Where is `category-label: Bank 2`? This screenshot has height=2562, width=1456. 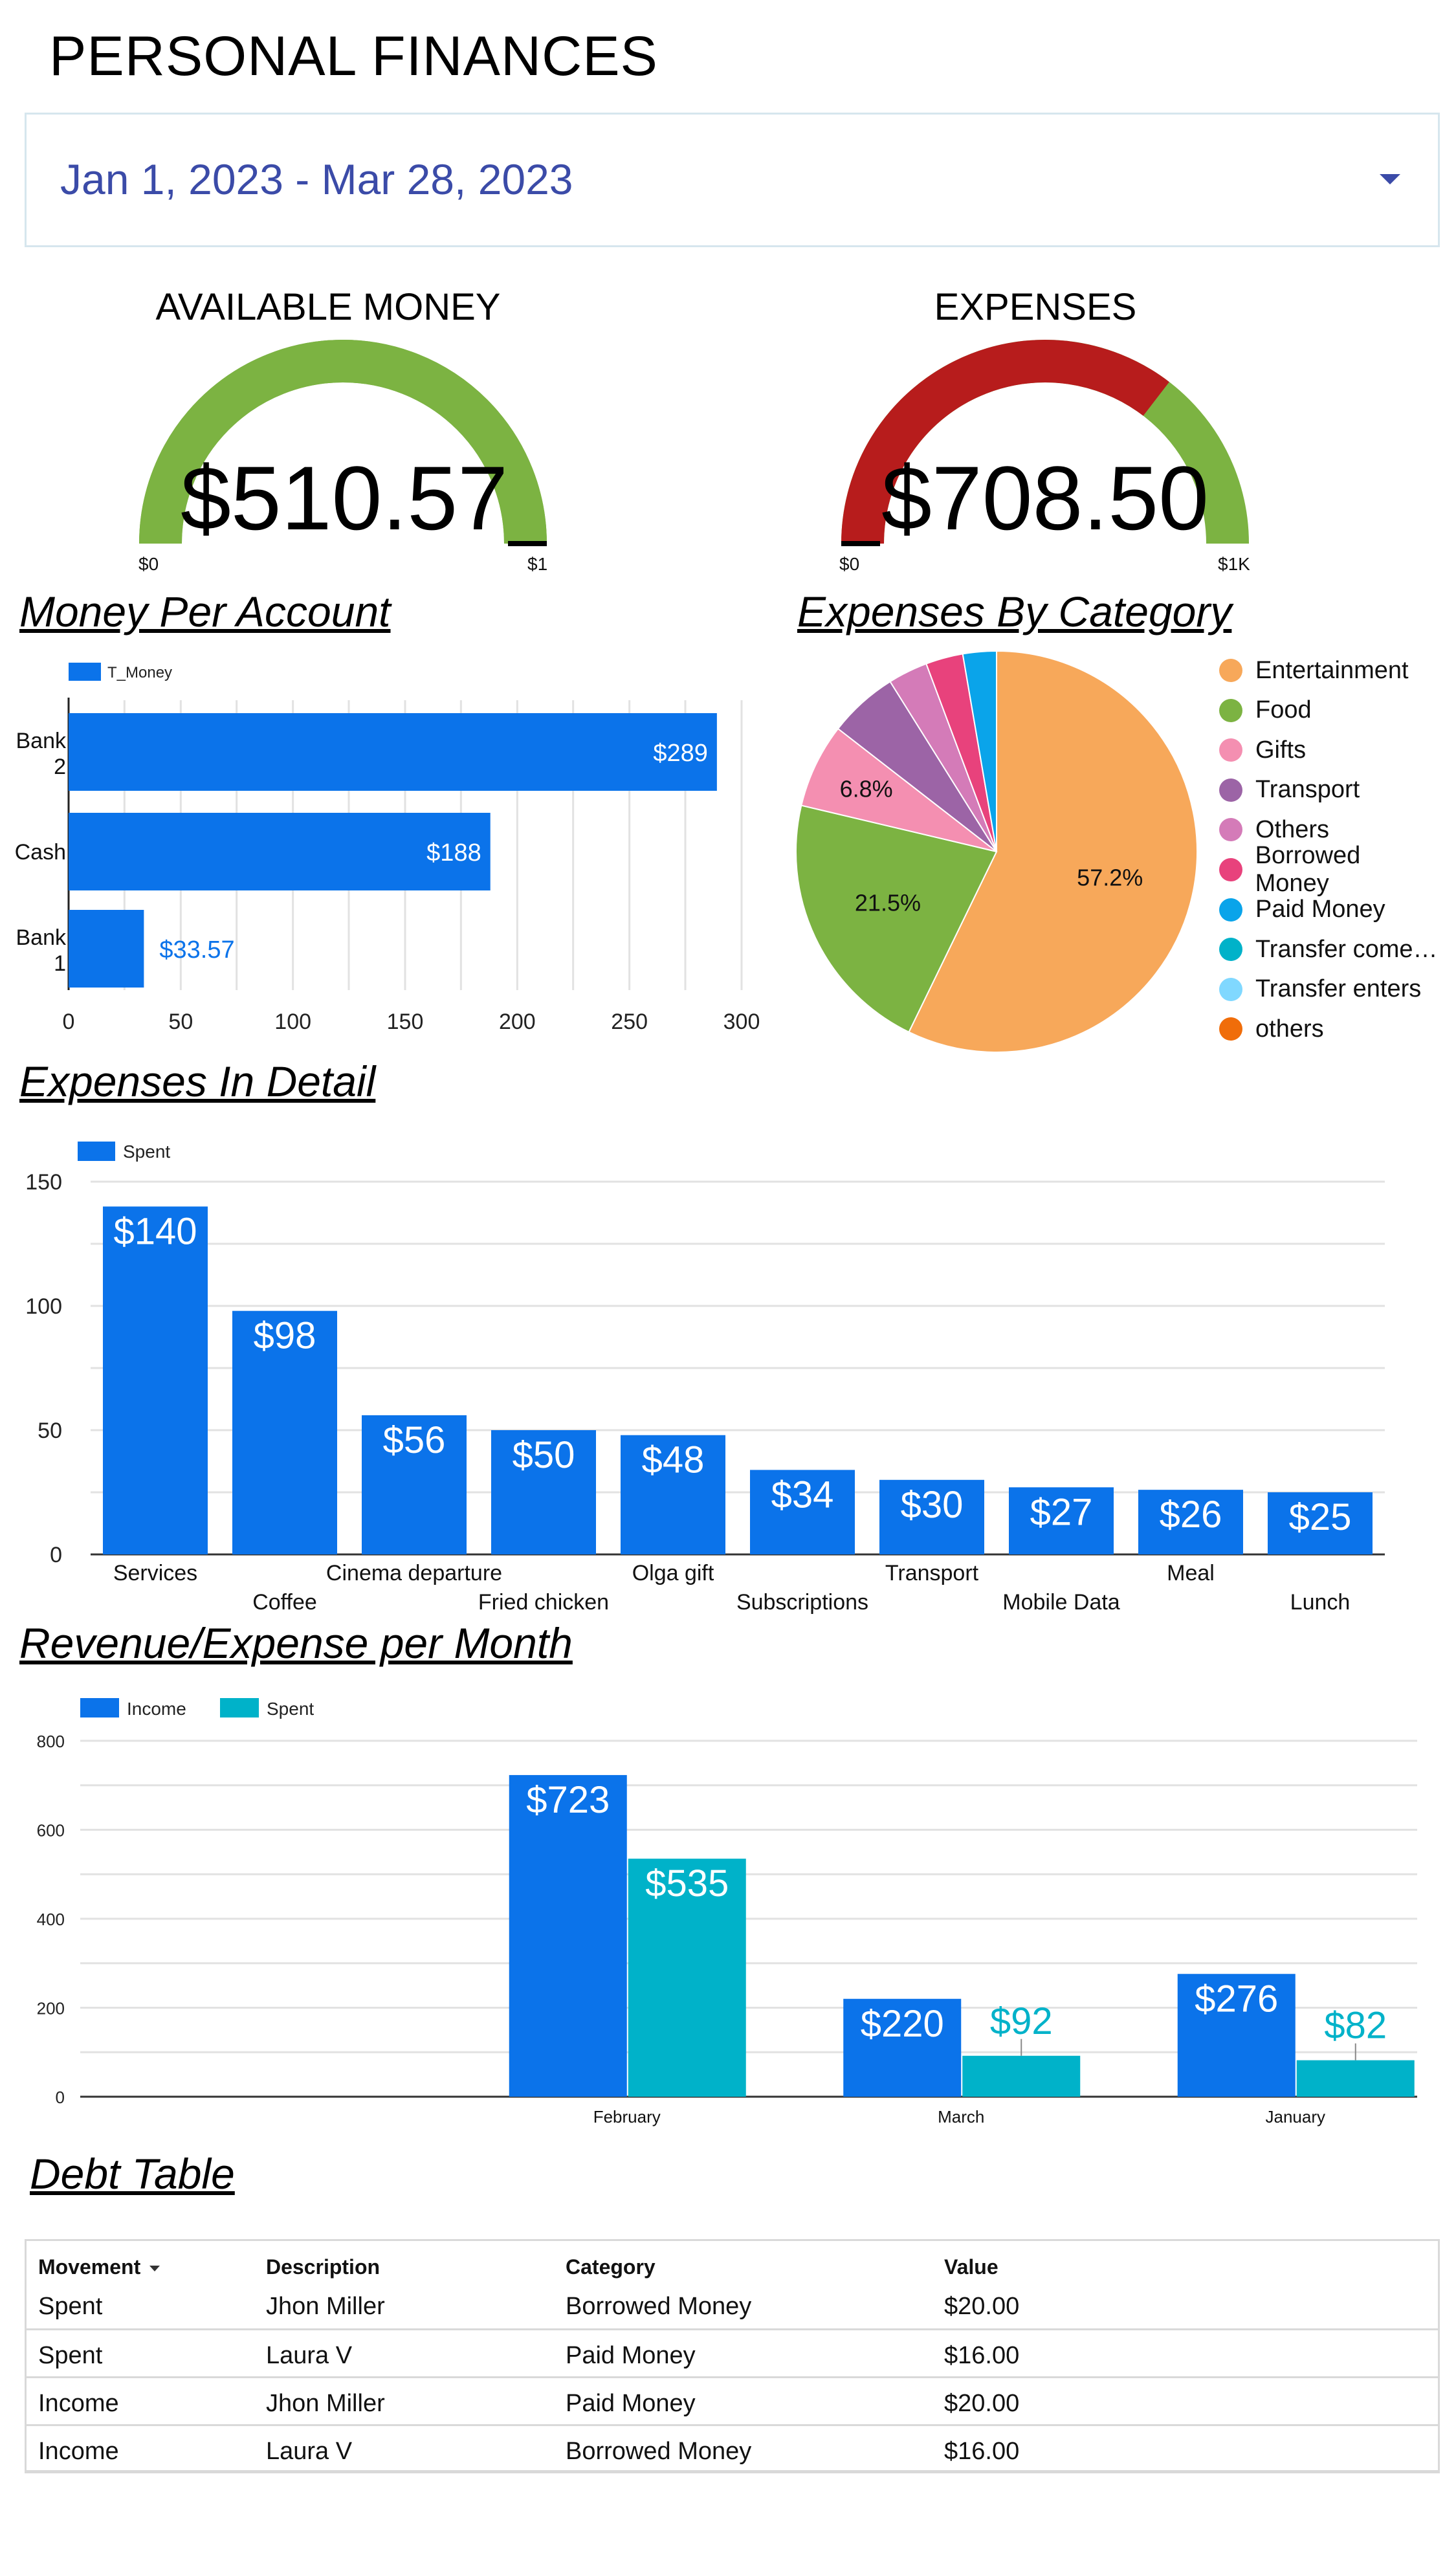 category-label: Bank 2 is located at coordinates (42, 754).